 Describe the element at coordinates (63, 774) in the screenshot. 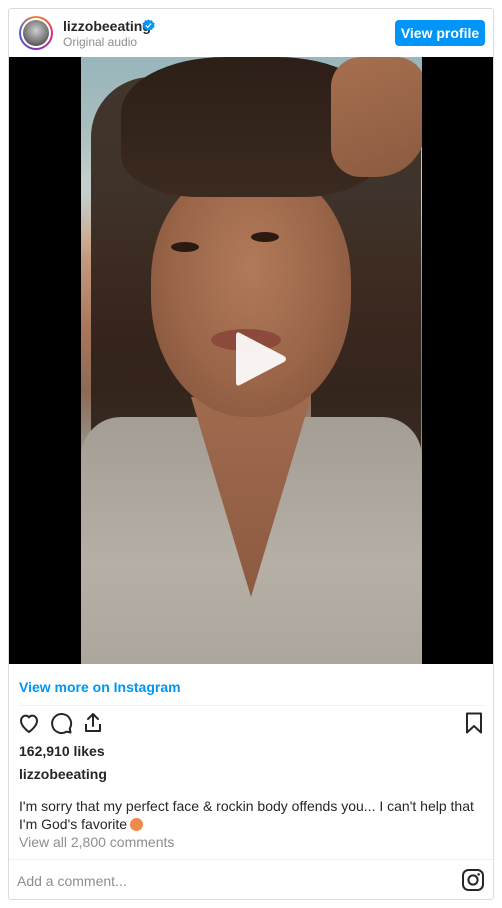

I see `caption-username: lizzobeeating` at that location.